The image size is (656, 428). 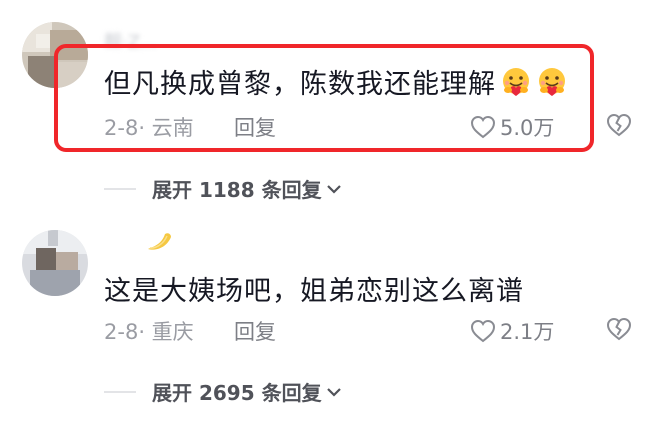 What do you see at coordinates (166, 332) in the screenshot?
I see `comment-location: · 重庆` at bounding box center [166, 332].